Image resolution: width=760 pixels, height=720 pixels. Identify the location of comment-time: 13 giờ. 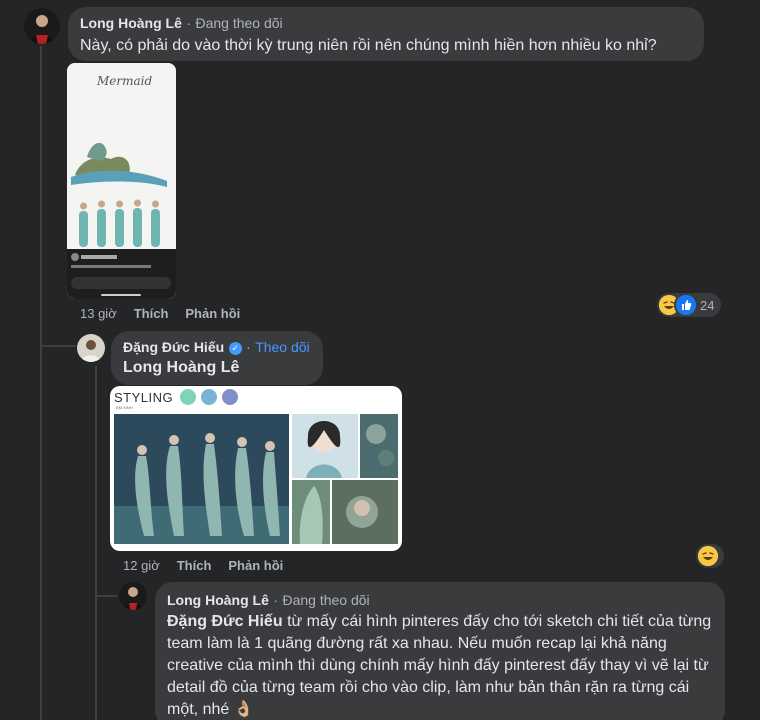
(98, 313).